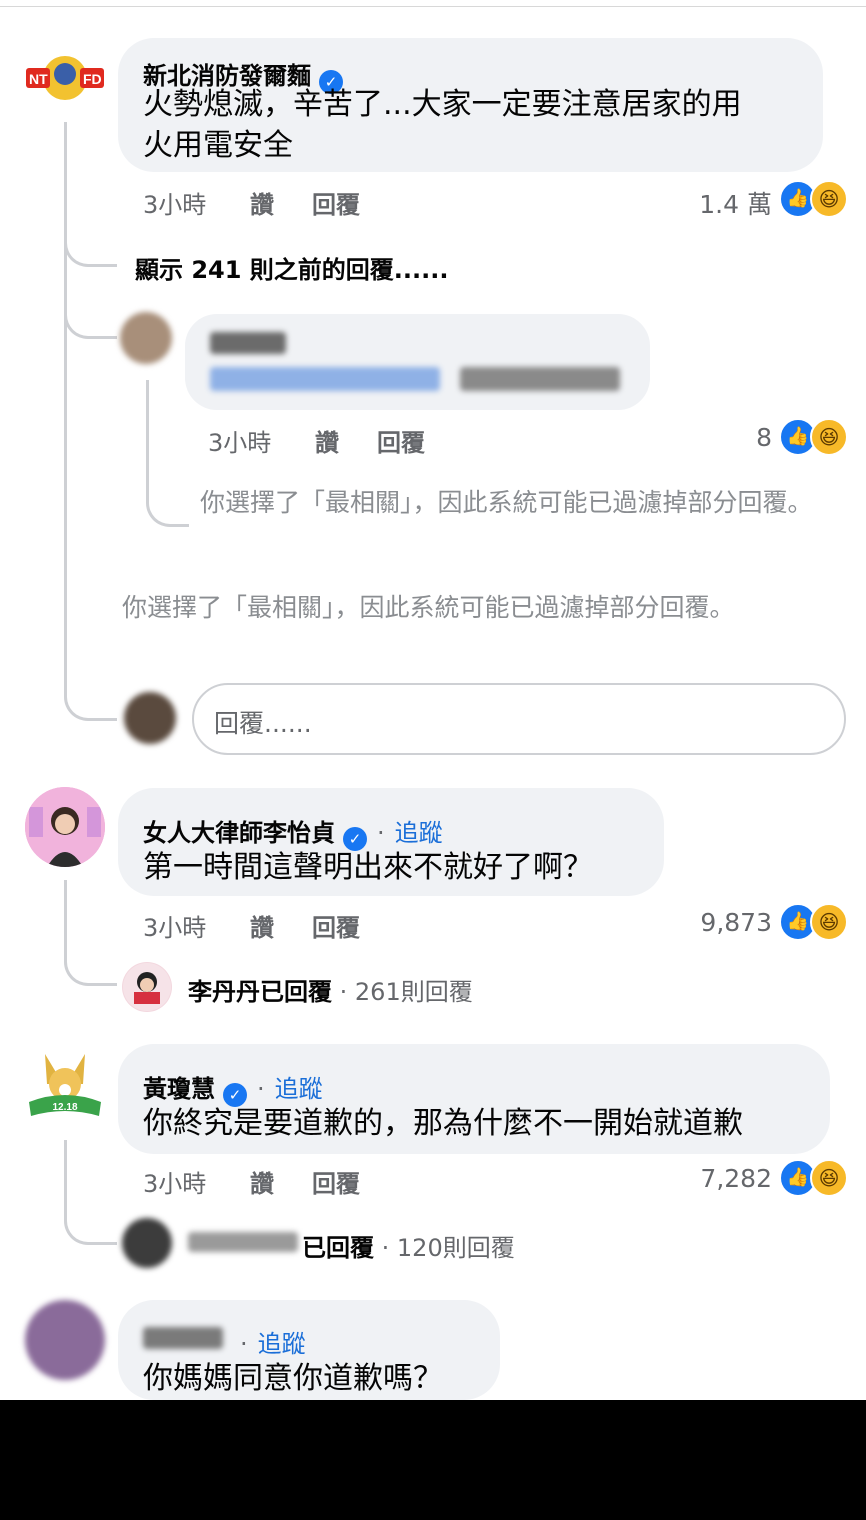  I want to click on comment-text: 火勢熄滅，辛苦了...大家一定要注意居家的用, so click(442, 104).